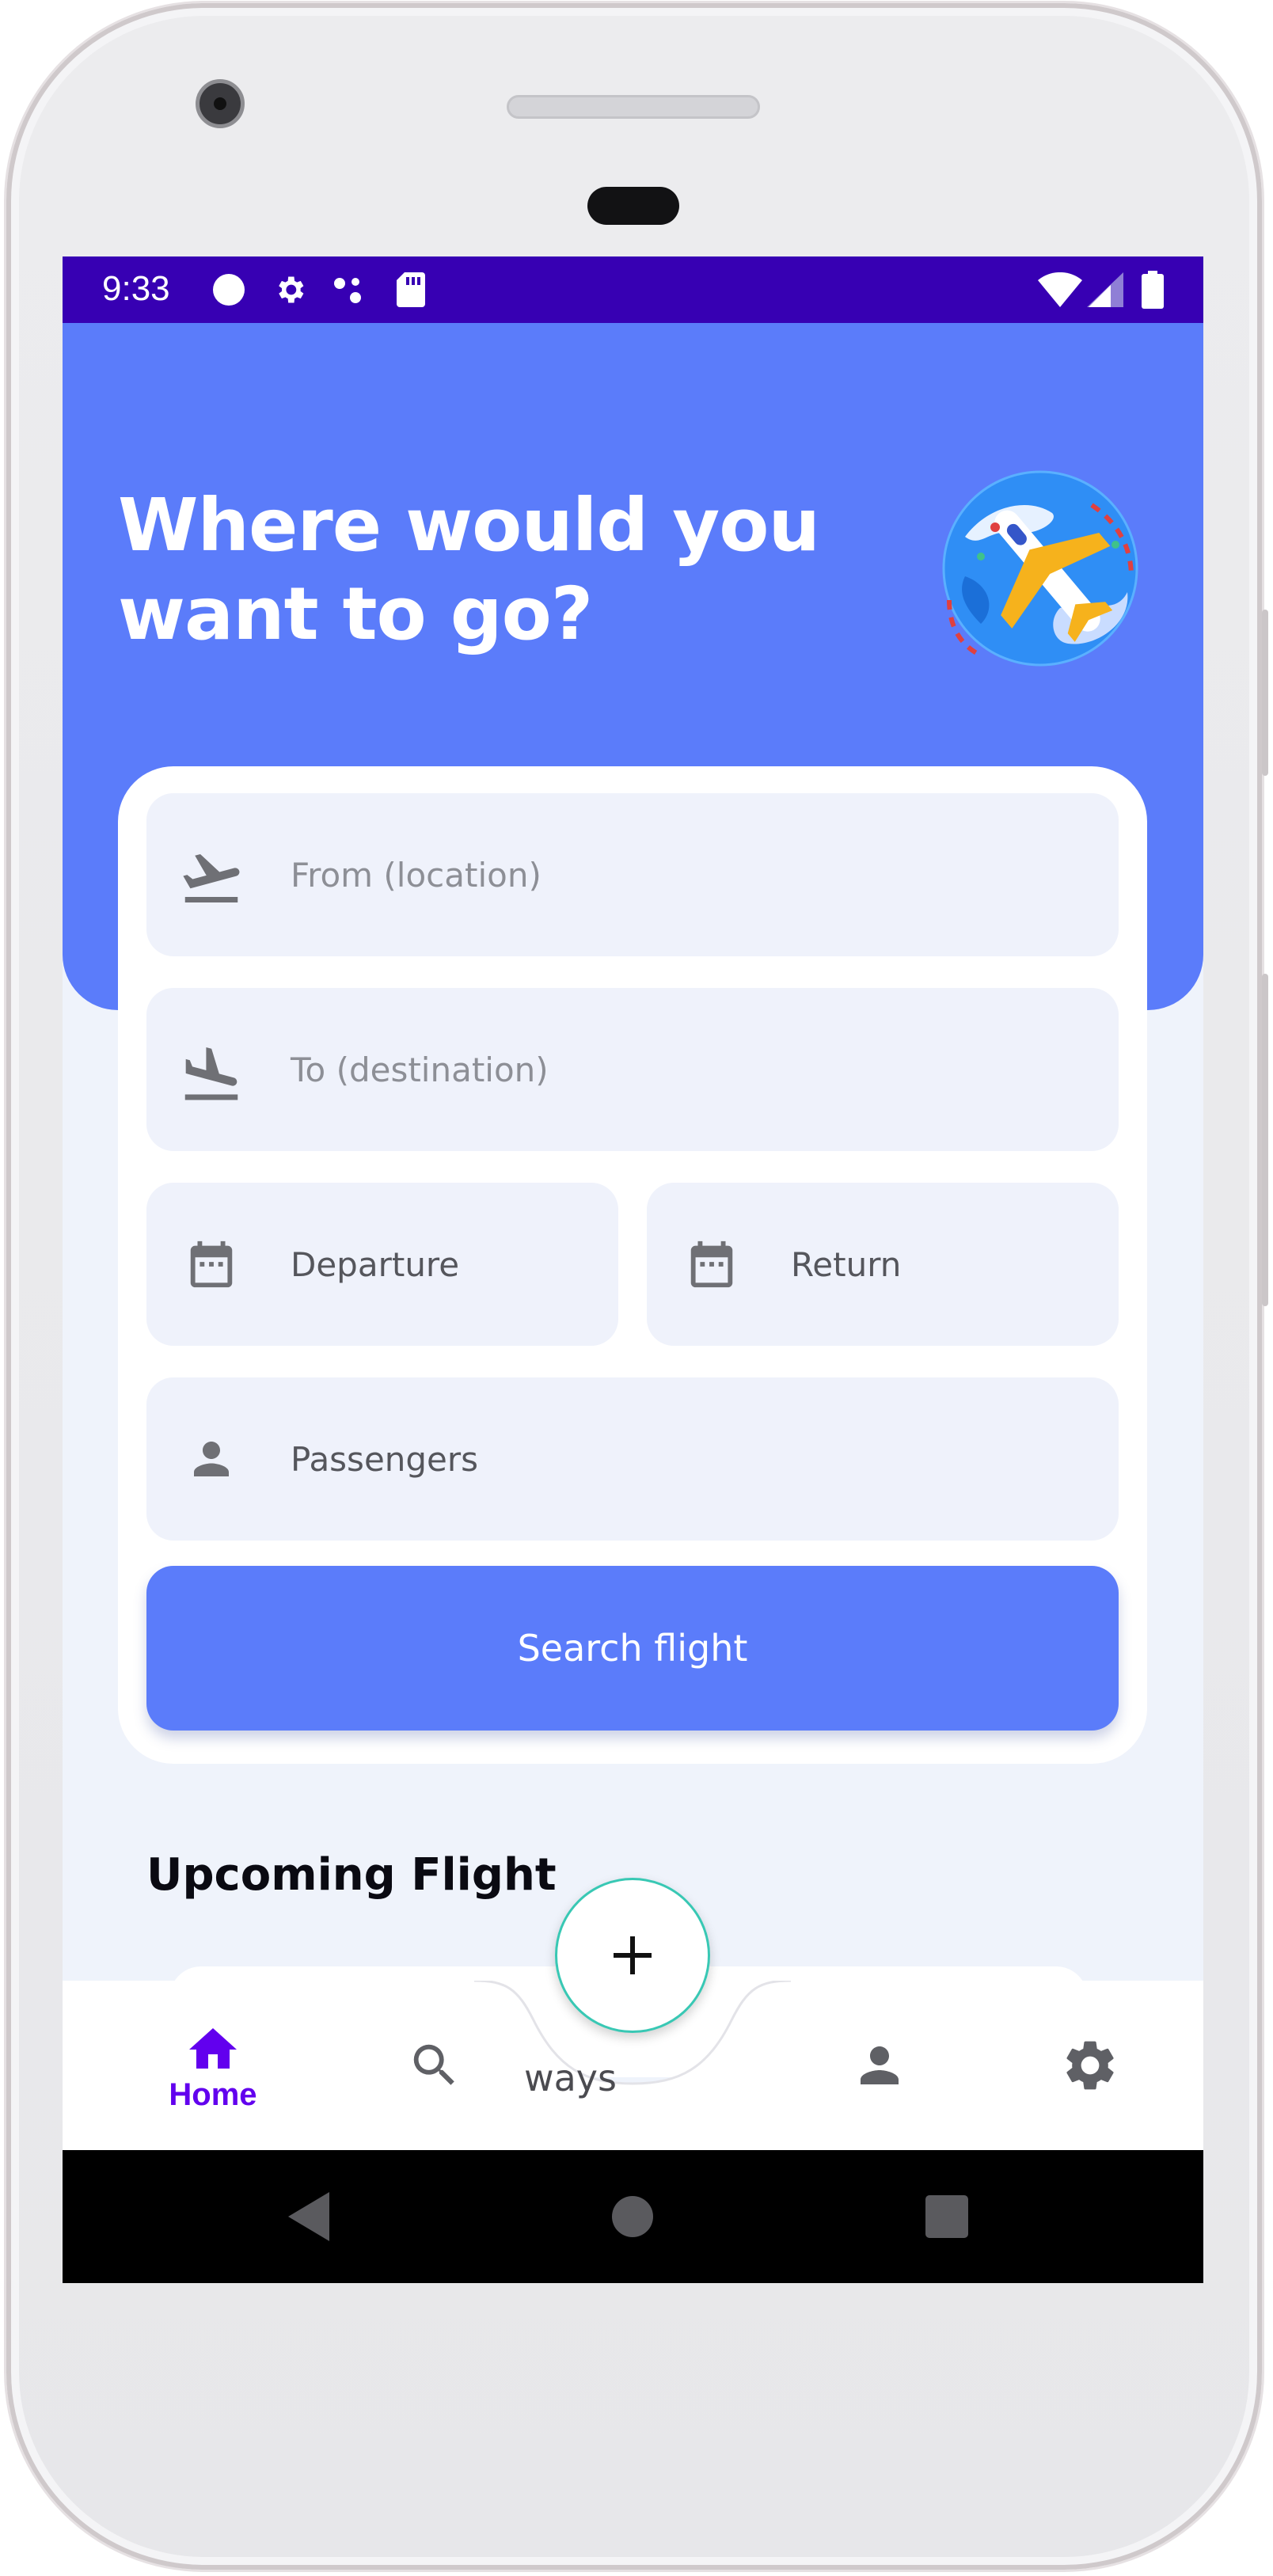  I want to click on return-field: Return, so click(883, 1264).